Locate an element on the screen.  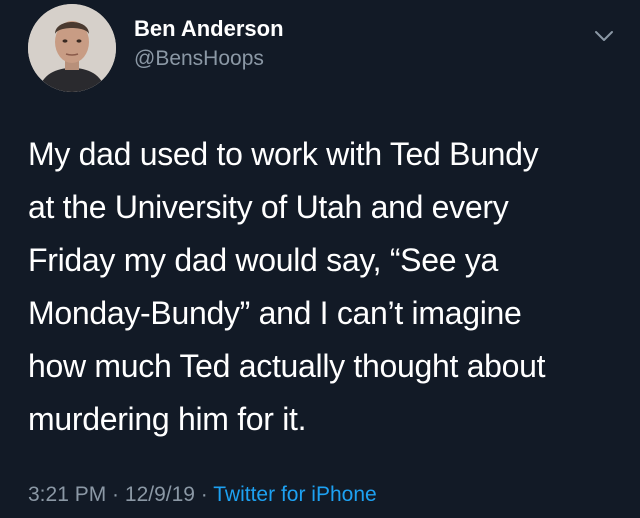
tweet-text-line: how much Ted actually thought about is located at coordinates (287, 366).